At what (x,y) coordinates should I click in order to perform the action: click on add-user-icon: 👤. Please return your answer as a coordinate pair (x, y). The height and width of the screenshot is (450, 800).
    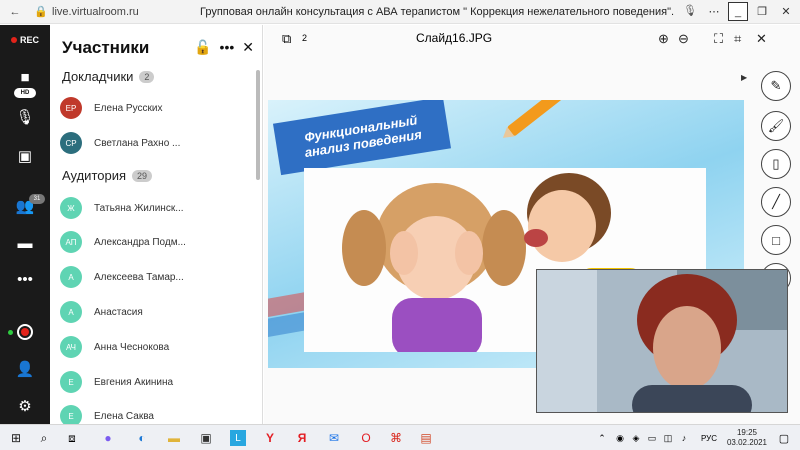
    Looking at the image, I should click on (25, 369).